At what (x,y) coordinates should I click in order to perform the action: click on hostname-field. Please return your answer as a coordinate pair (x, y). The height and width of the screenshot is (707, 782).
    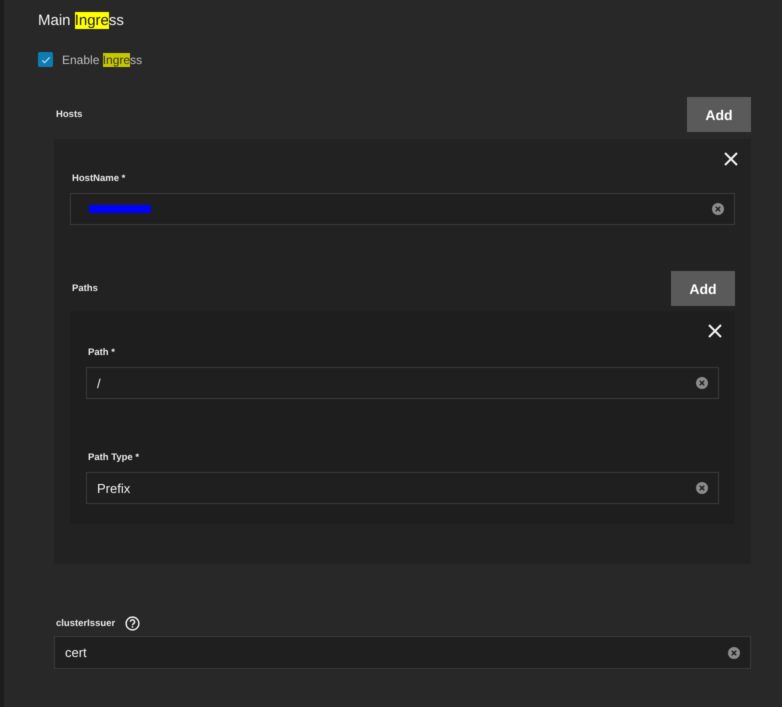
    Looking at the image, I should click on (402, 209).